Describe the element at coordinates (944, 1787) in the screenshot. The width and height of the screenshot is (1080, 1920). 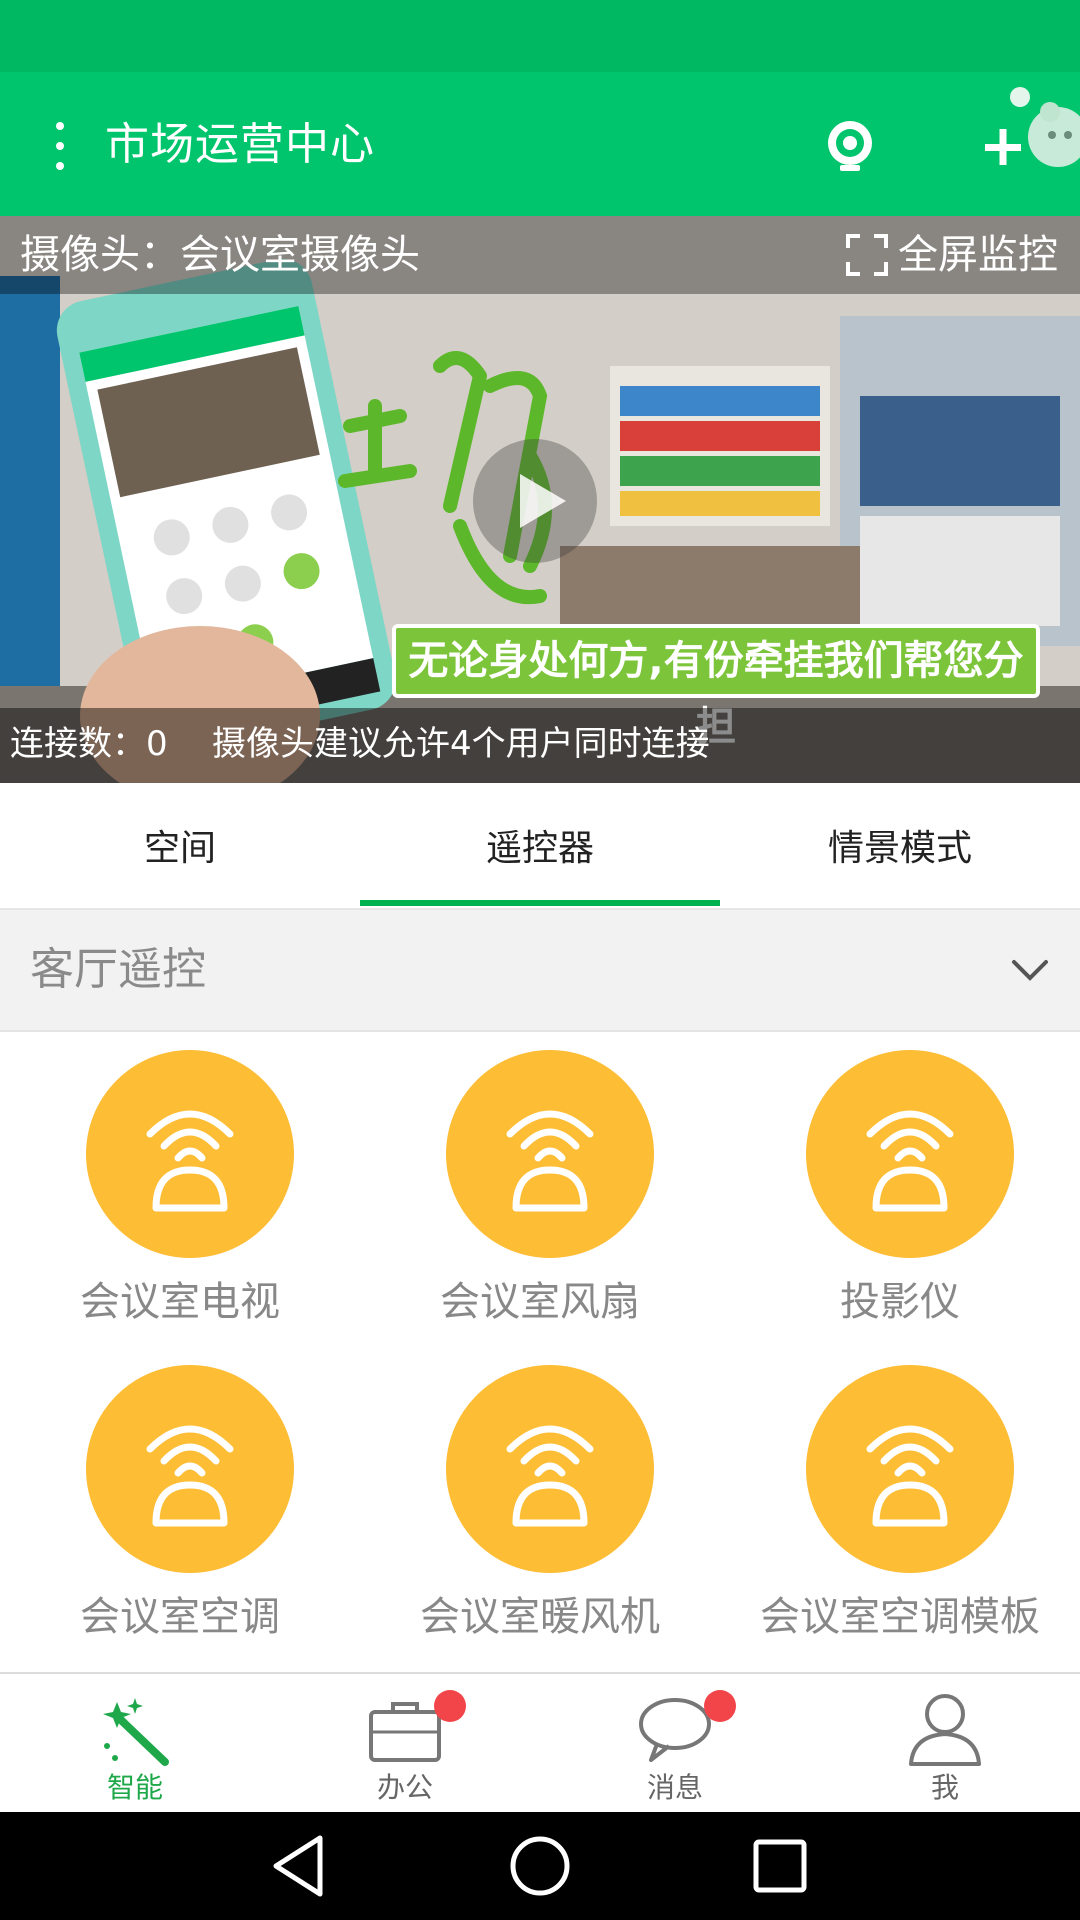
I see `nav-label: 我` at that location.